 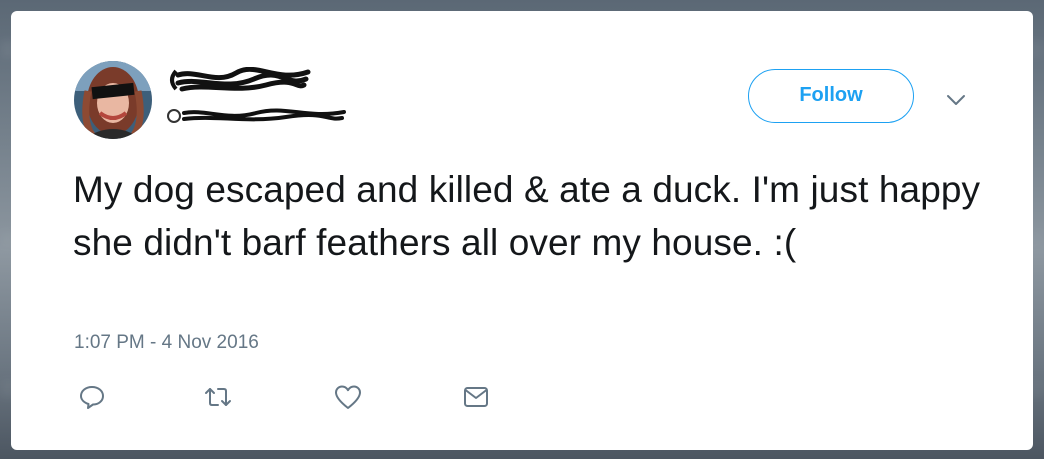 I want to click on retweet-icon, so click(x=218, y=397).